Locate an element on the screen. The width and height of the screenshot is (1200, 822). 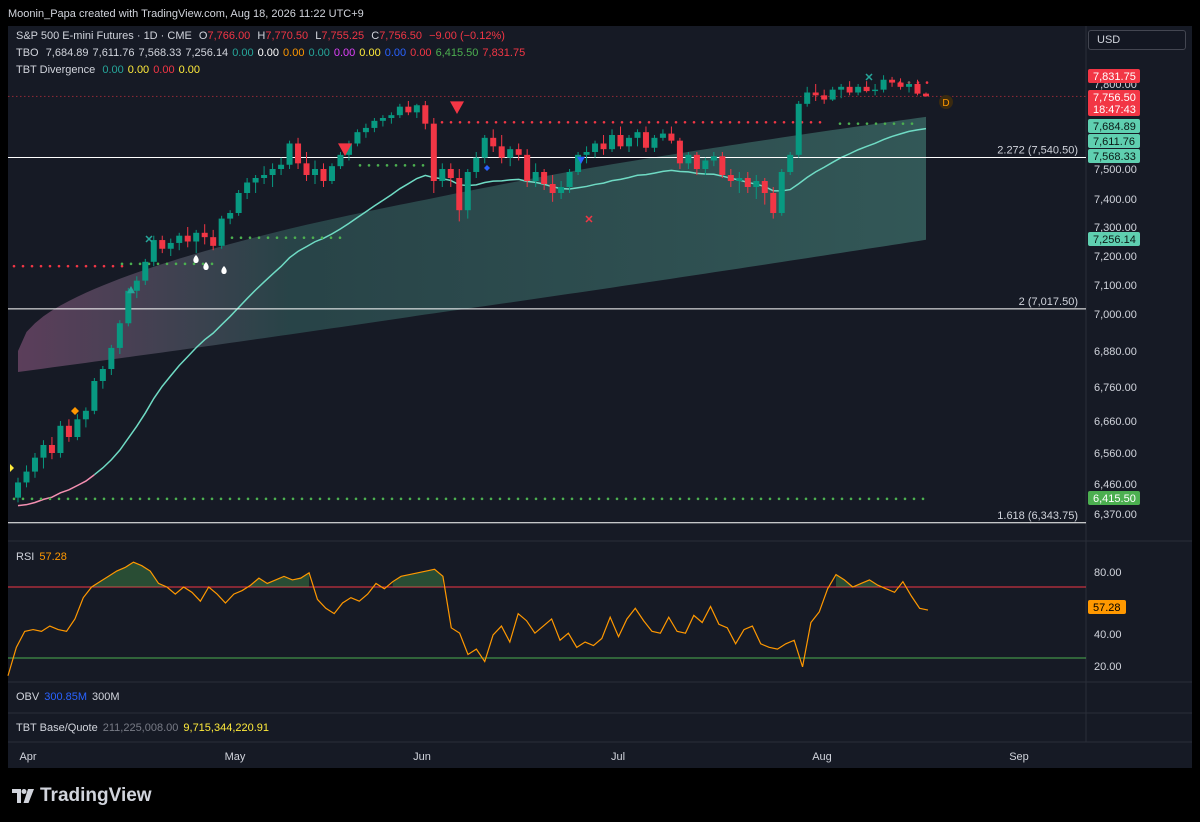
divergence-legend: TBT Divergence 0.00 0.00 0.00 0.00 is located at coordinates (110, 70).